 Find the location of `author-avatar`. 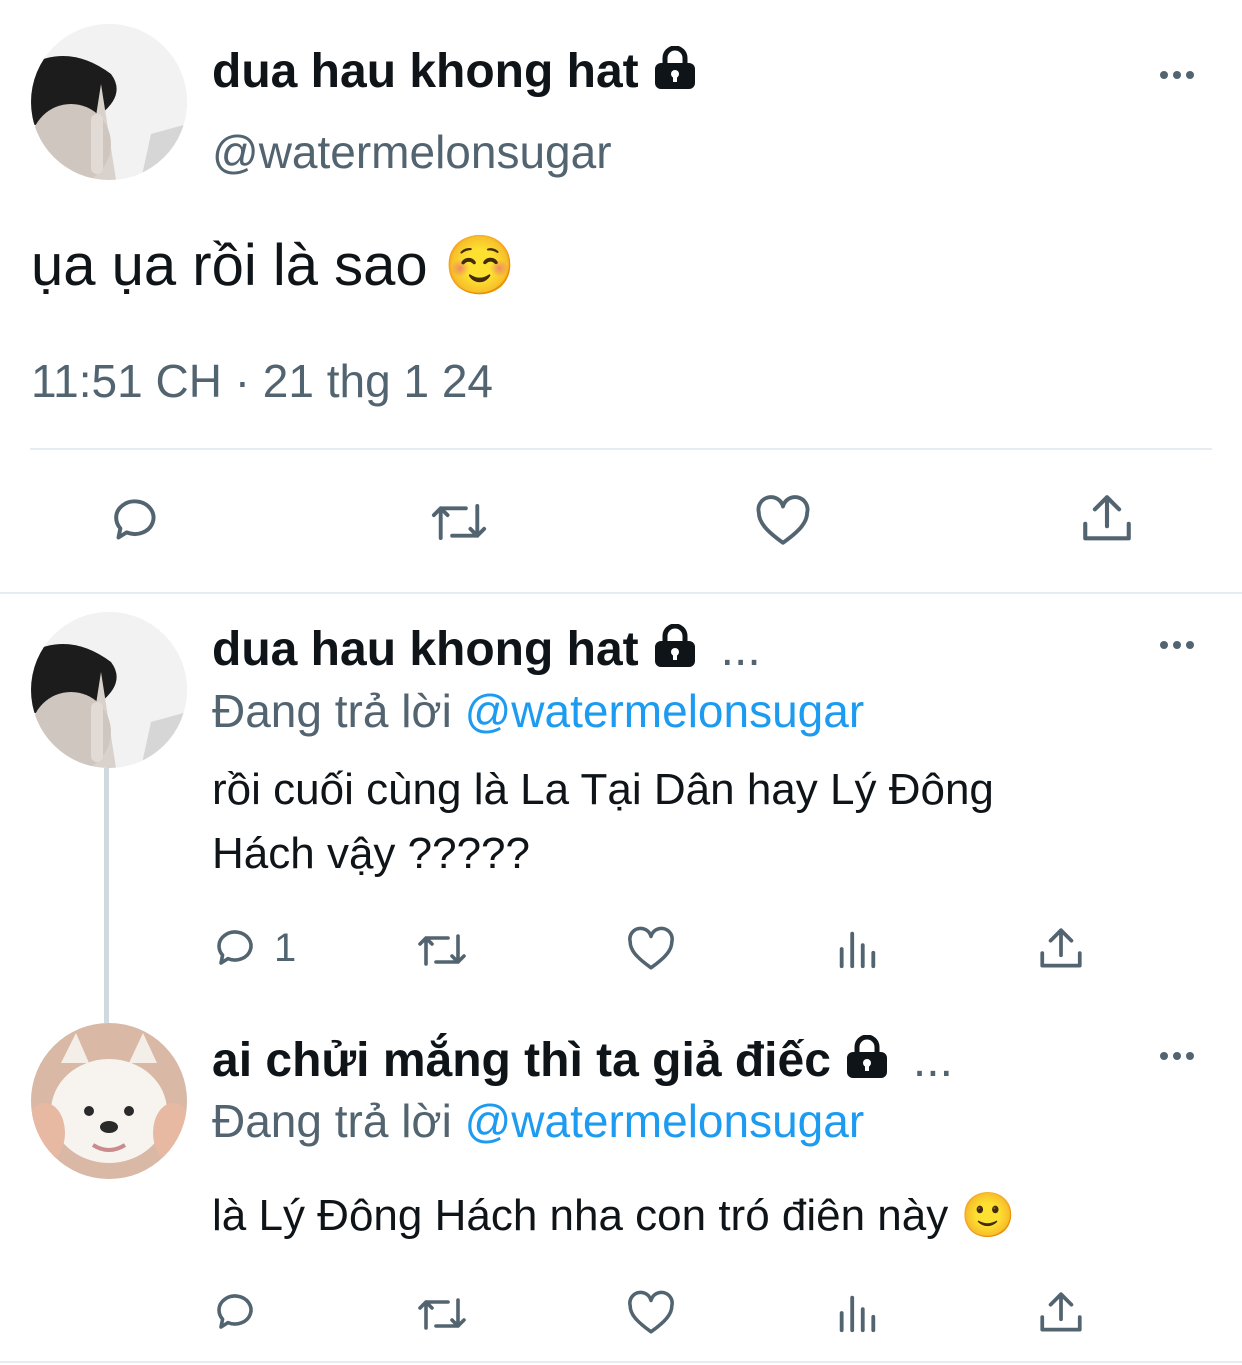

author-avatar is located at coordinates (109, 102).